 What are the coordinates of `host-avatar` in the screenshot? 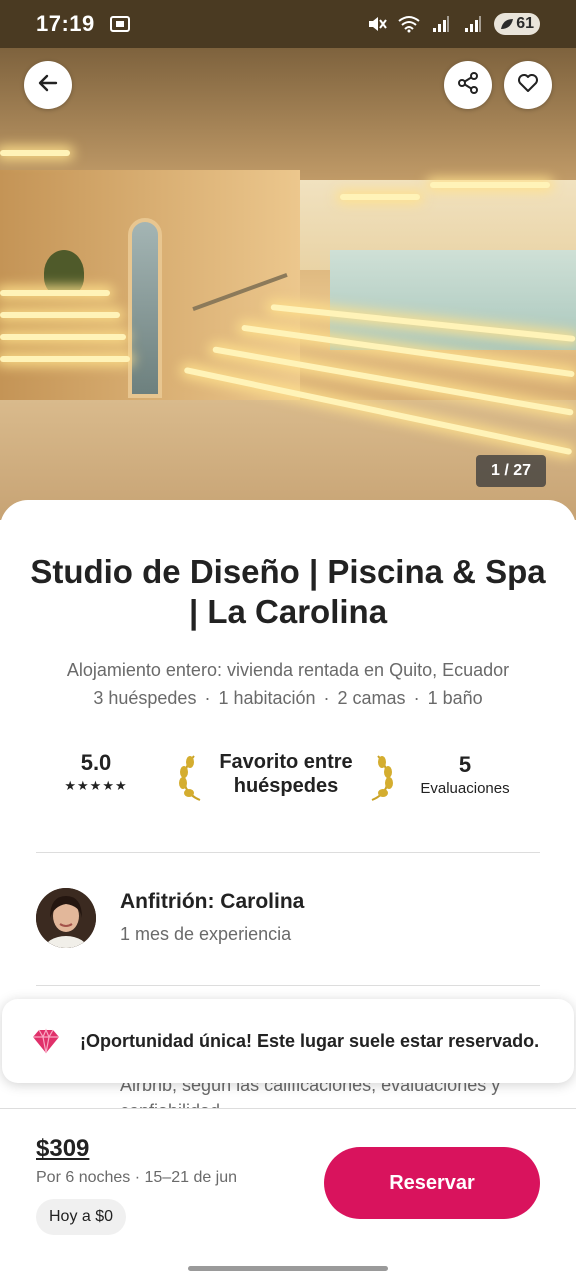 It's located at (66, 918).